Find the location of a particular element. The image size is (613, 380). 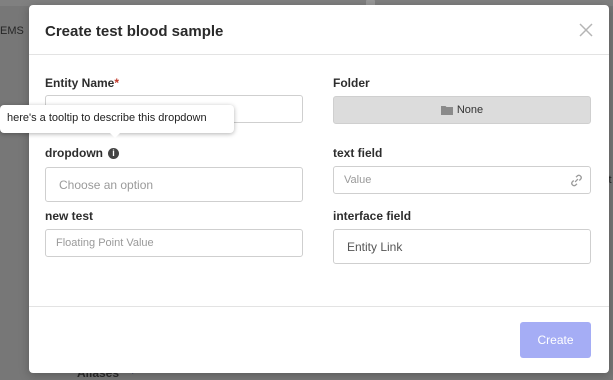

dialog-title: Create test blood sample is located at coordinates (134, 31).